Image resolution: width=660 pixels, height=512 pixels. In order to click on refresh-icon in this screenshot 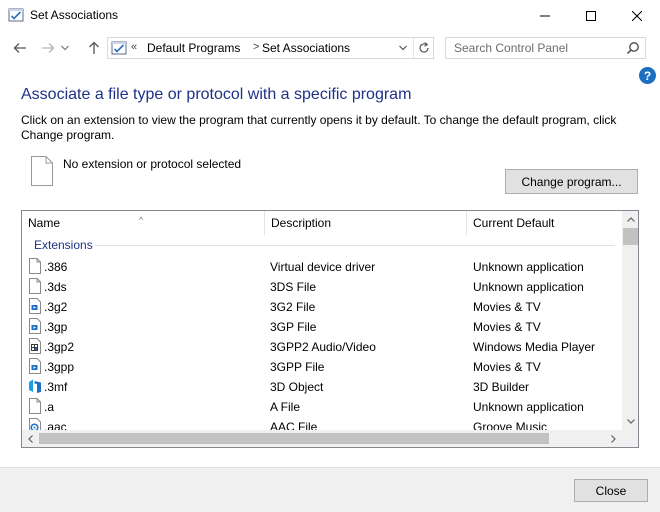, I will do `click(423, 47)`.